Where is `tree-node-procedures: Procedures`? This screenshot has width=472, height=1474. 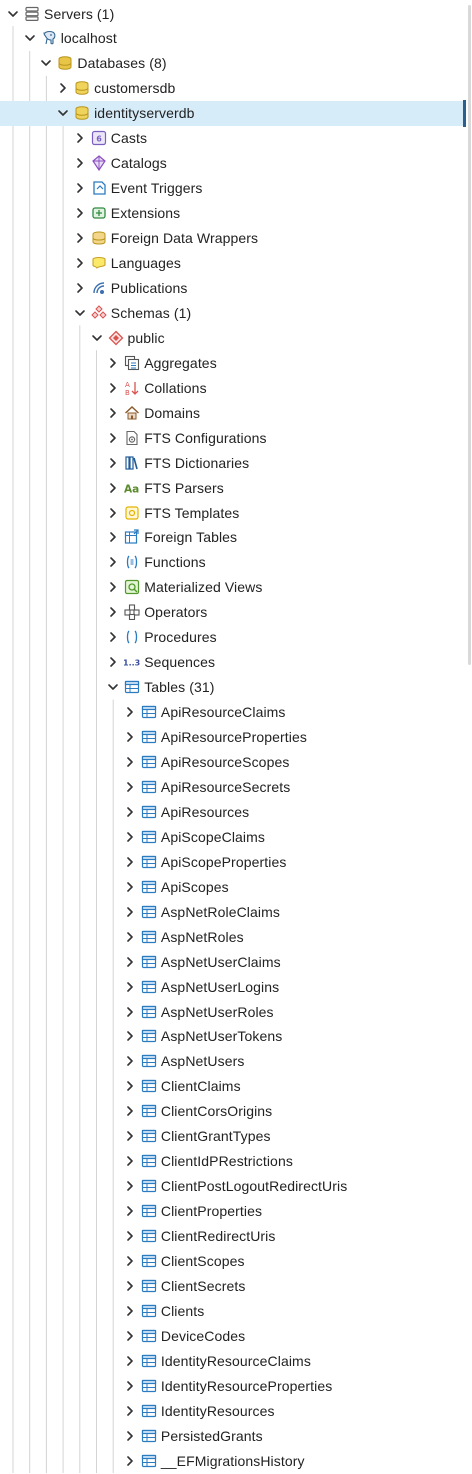 tree-node-procedures: Procedures is located at coordinates (232, 637).